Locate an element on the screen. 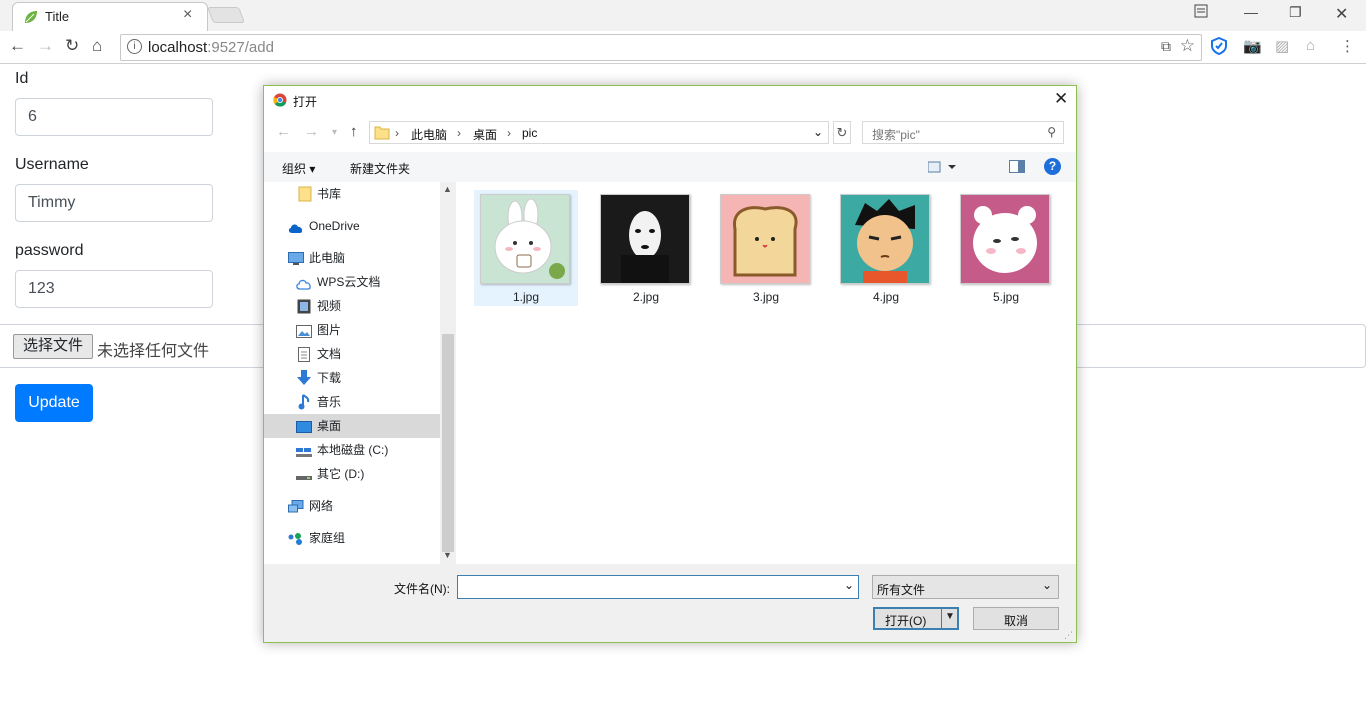 The width and height of the screenshot is (1366, 724). tree-item-label: 下载 is located at coordinates (329, 378).